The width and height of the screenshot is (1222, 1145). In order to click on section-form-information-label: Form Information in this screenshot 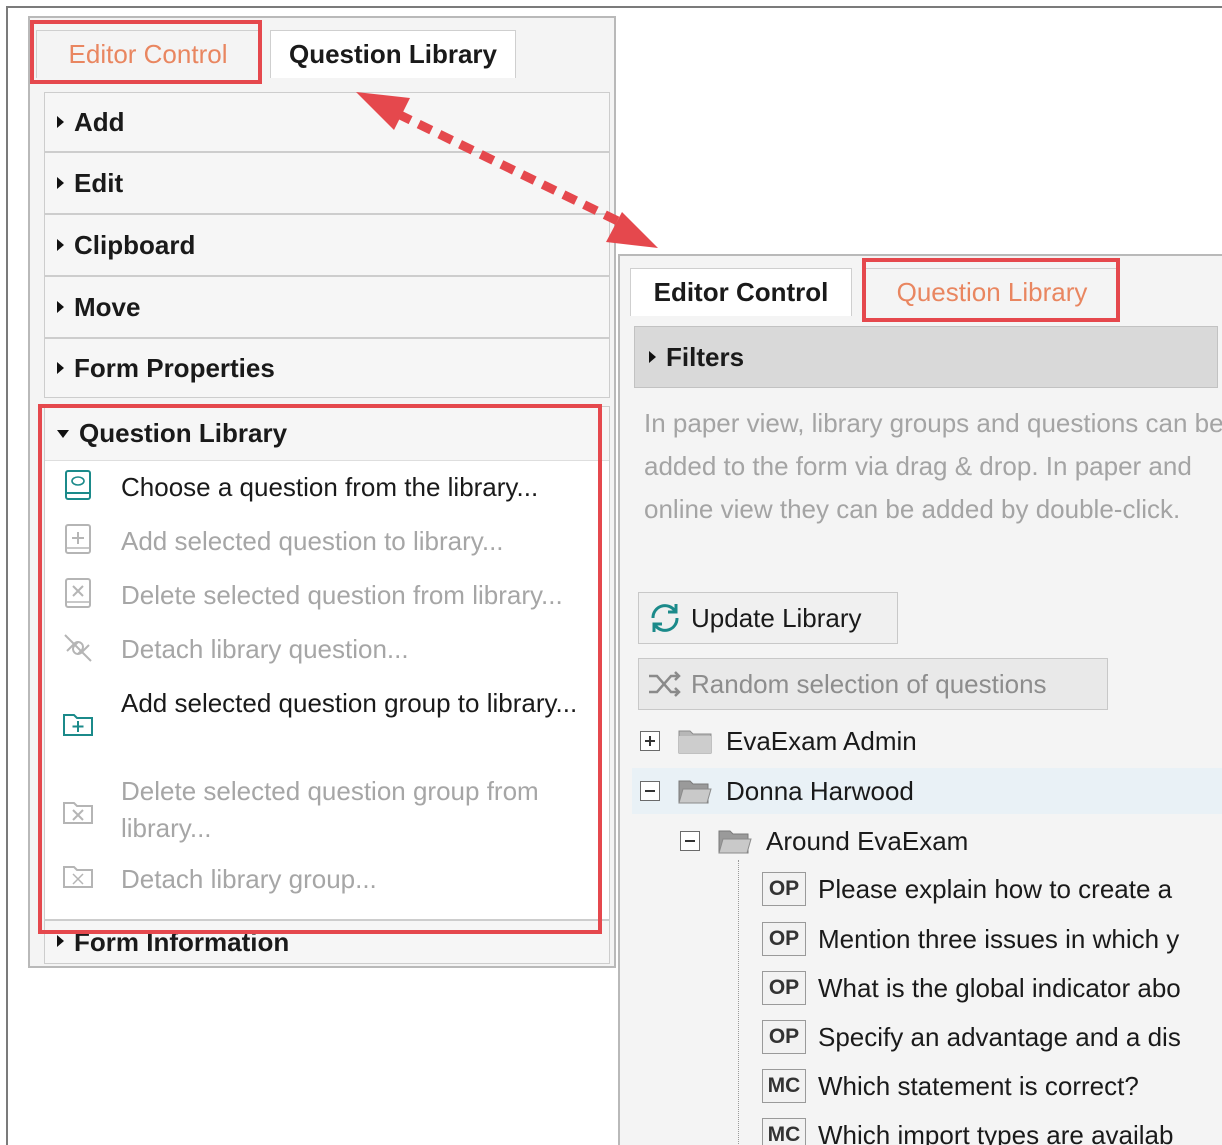, I will do `click(182, 942)`.